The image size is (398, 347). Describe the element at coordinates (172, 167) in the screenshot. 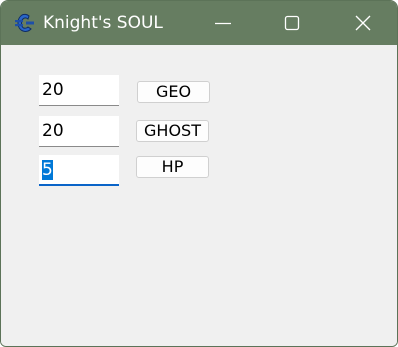

I see `hp-button: HP` at that location.